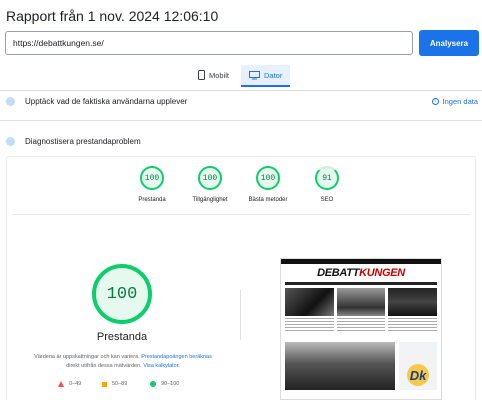  What do you see at coordinates (244, 141) in the screenshot?
I see `lab-data-section: Diagnostisera prestandaproblem` at bounding box center [244, 141].